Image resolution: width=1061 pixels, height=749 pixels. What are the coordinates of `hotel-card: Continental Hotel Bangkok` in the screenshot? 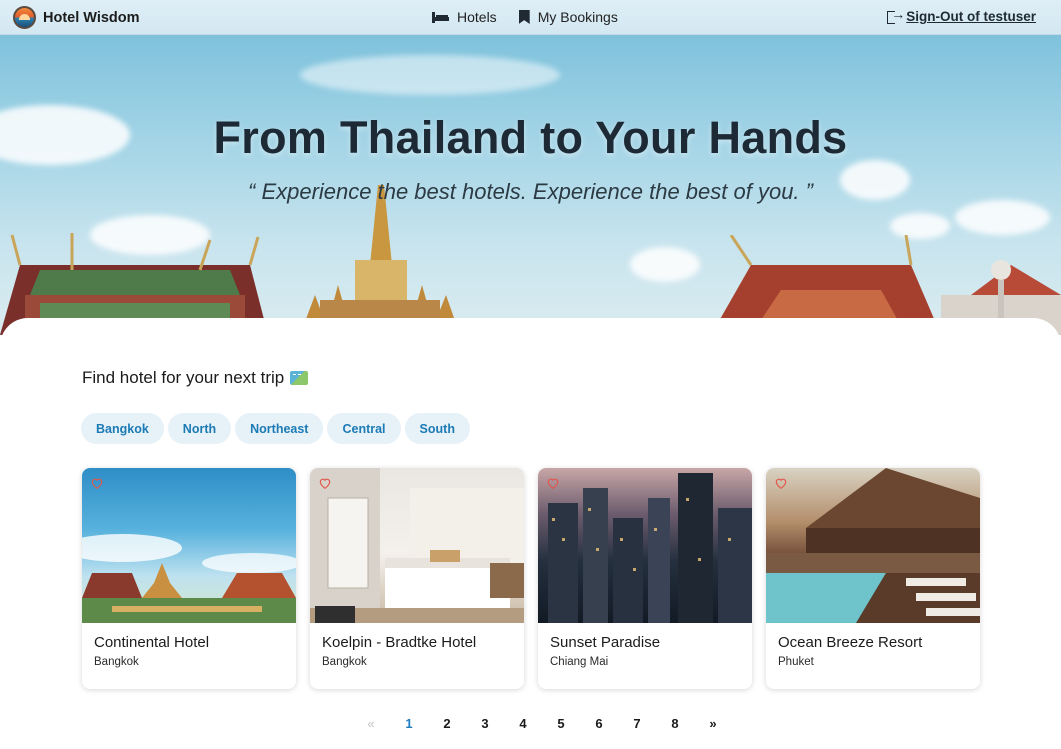 It's located at (189, 578).